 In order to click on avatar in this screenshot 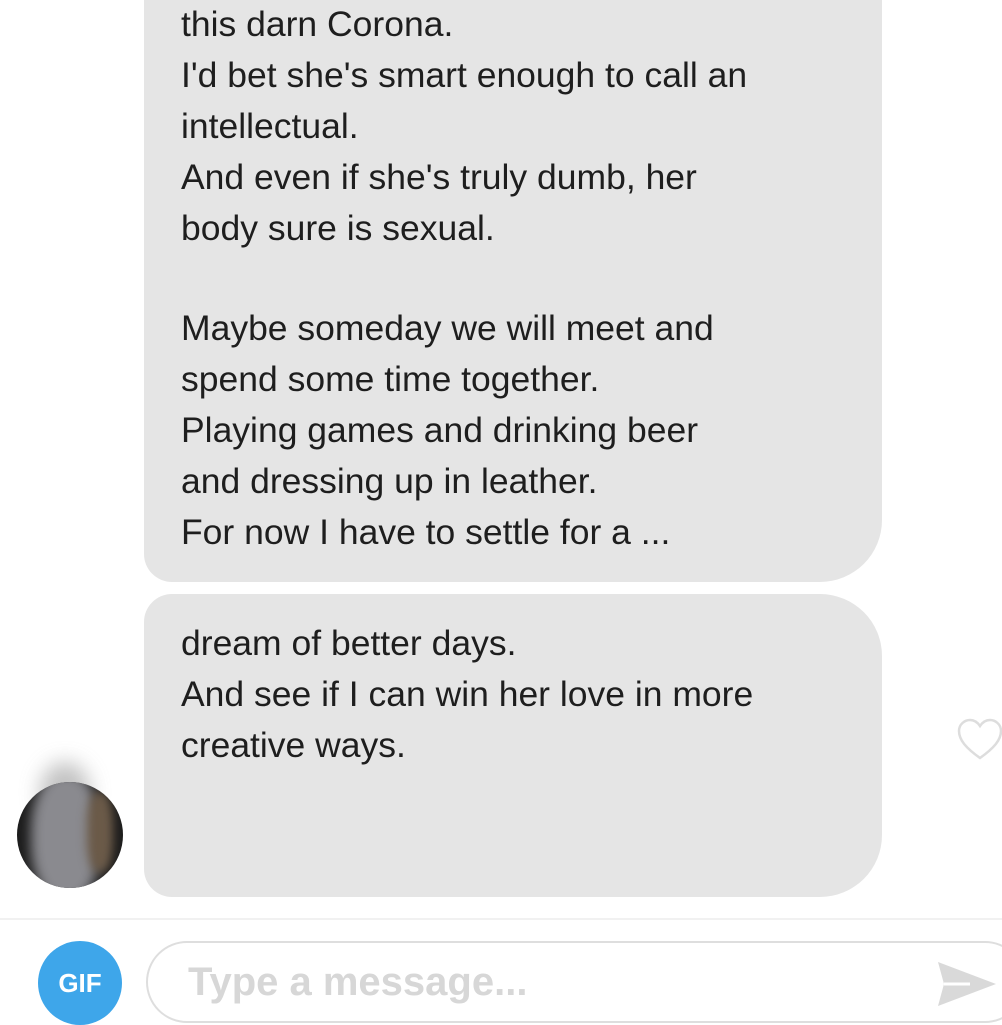, I will do `click(70, 835)`.